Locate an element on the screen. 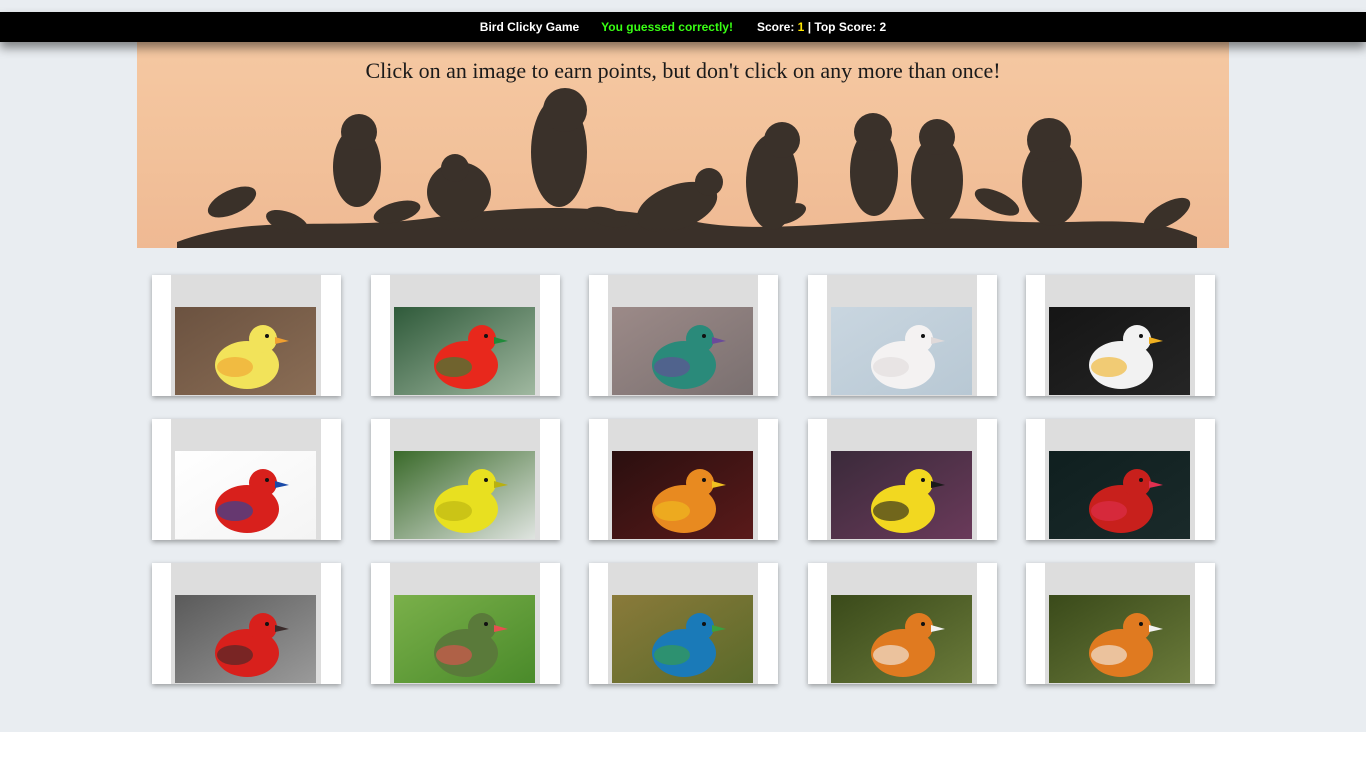 Image resolution: width=1366 pixels, height=768 pixels. bird-card-weaver is located at coordinates (902, 479).